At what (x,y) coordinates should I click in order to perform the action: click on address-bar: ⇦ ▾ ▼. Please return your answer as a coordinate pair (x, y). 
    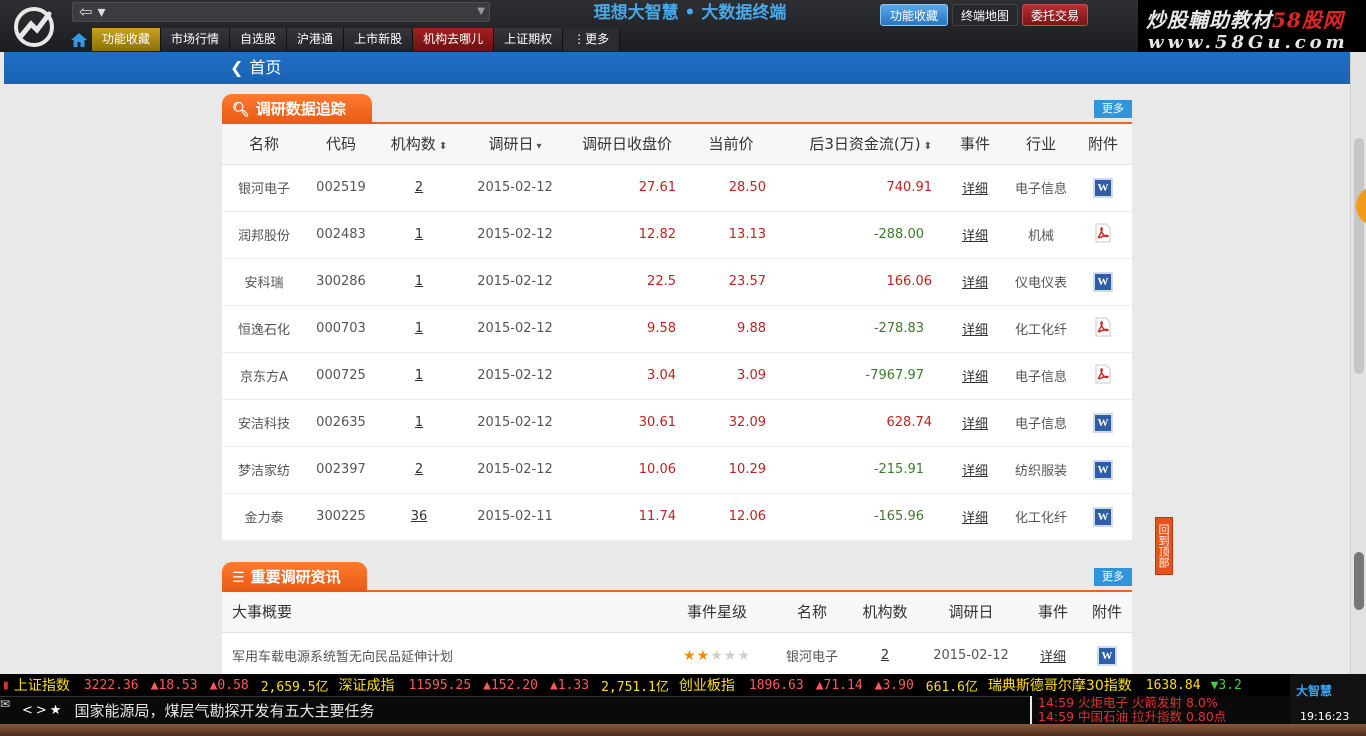
    Looking at the image, I should click on (281, 12).